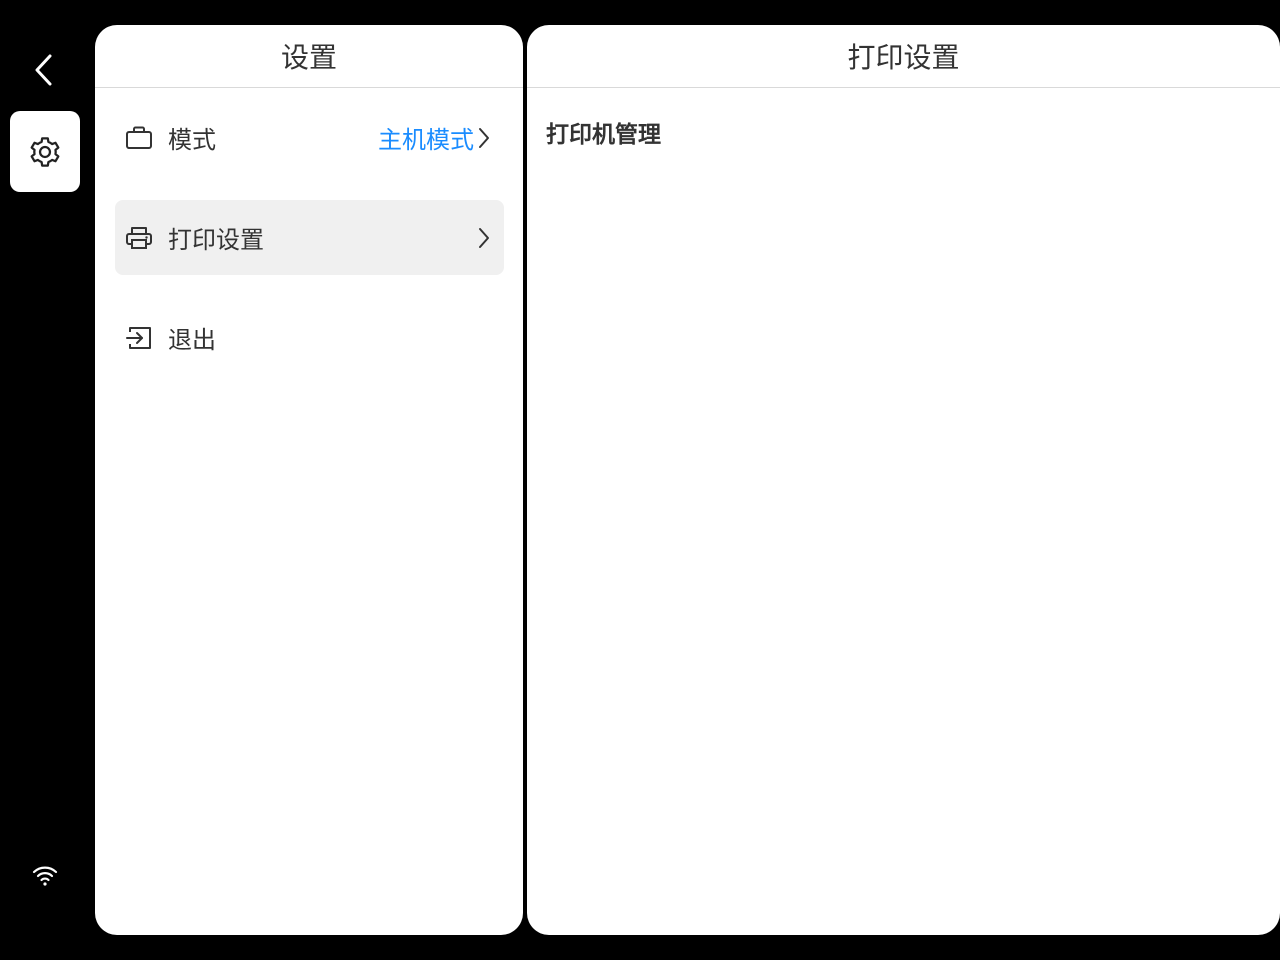 This screenshot has width=1280, height=960. What do you see at coordinates (309, 56) in the screenshot?
I see `settings-panel-title: 设置` at bounding box center [309, 56].